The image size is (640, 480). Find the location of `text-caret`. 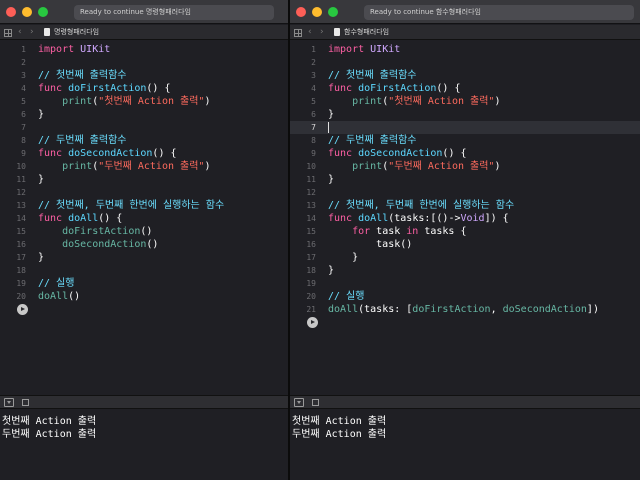

text-caret is located at coordinates (328, 127).